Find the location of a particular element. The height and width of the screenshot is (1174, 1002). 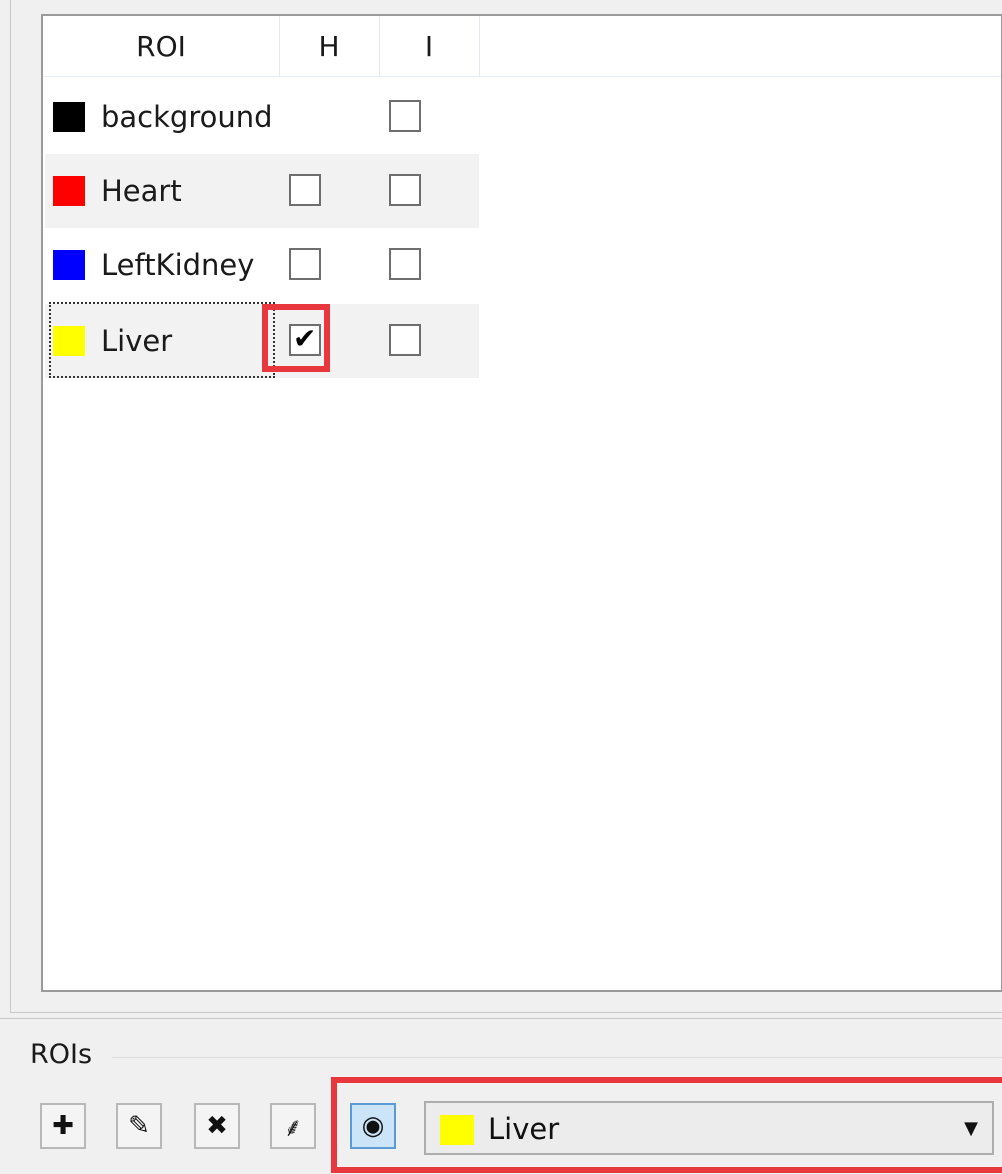

edit-roi-button: ✎ is located at coordinates (139, 1126).